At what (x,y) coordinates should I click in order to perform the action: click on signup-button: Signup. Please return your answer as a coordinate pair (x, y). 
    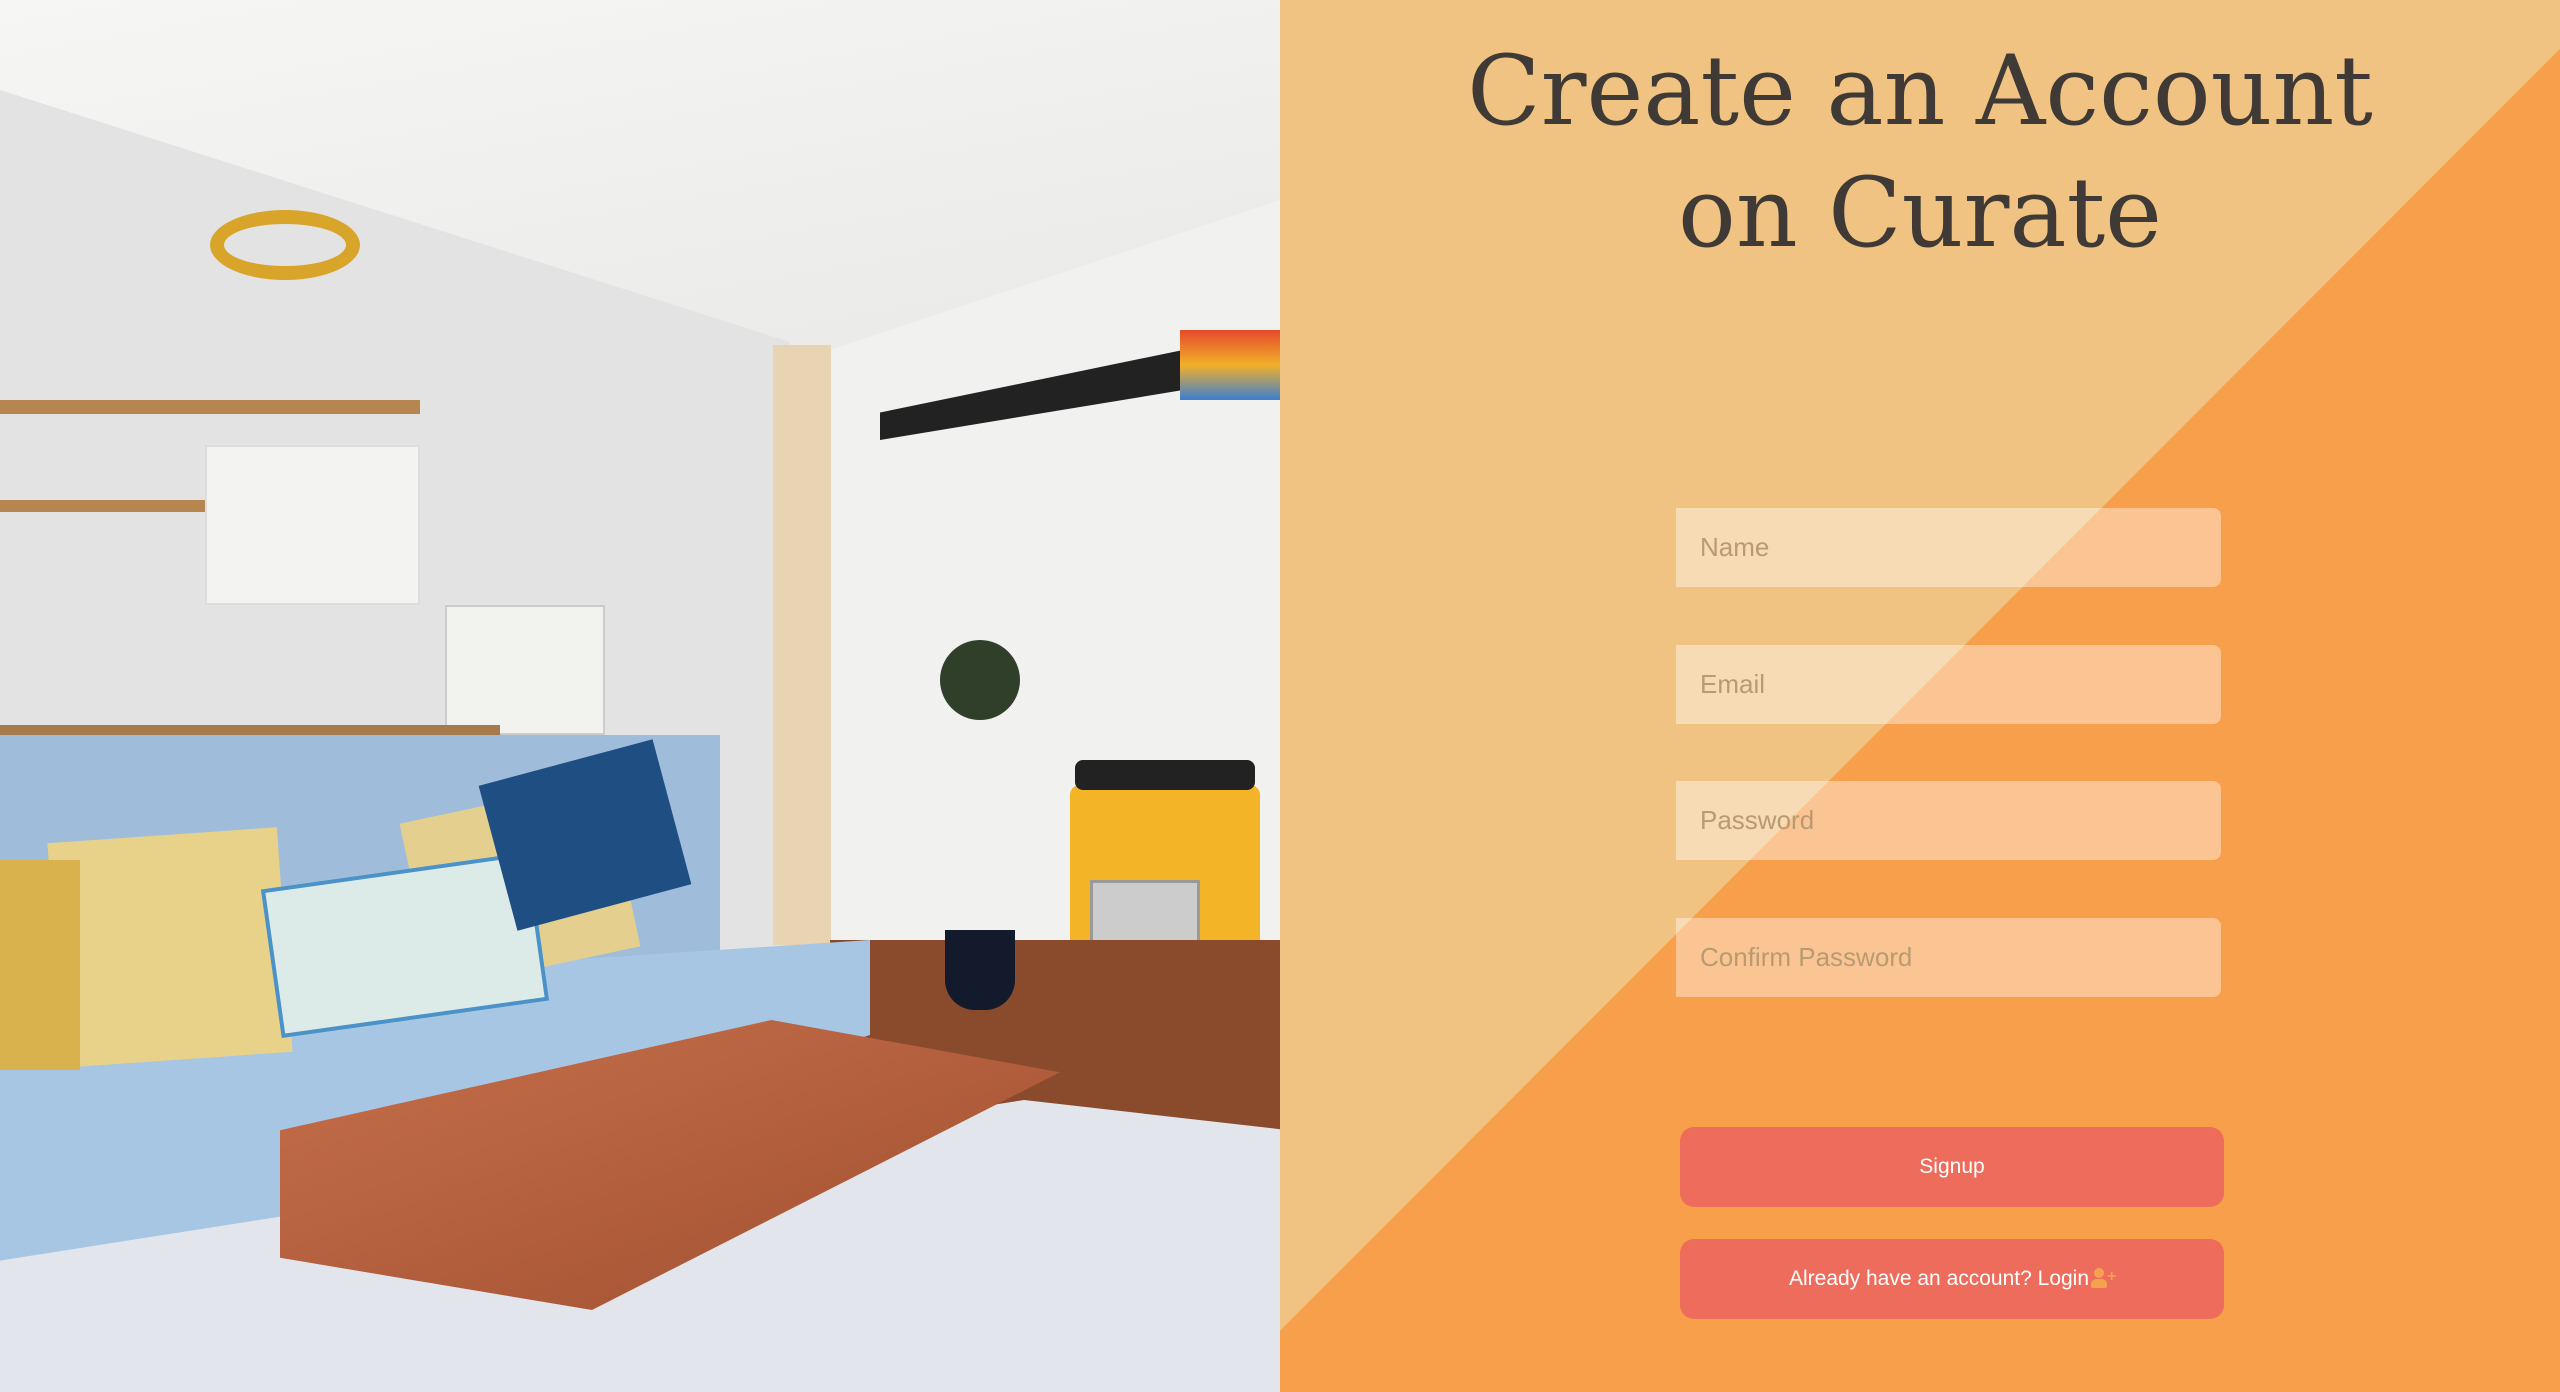
    Looking at the image, I should click on (1952, 1167).